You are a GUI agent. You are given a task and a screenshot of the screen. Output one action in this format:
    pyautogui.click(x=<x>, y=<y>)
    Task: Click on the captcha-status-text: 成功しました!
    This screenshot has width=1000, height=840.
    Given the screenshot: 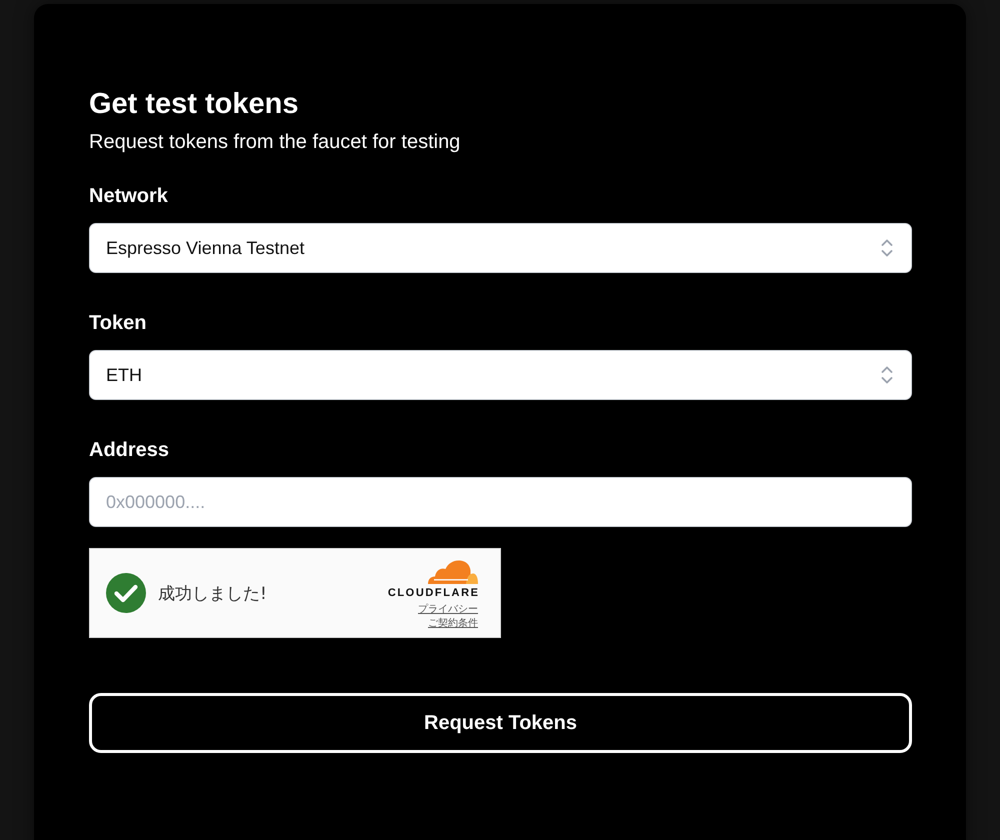 What is the action you would take?
    pyautogui.click(x=212, y=593)
    